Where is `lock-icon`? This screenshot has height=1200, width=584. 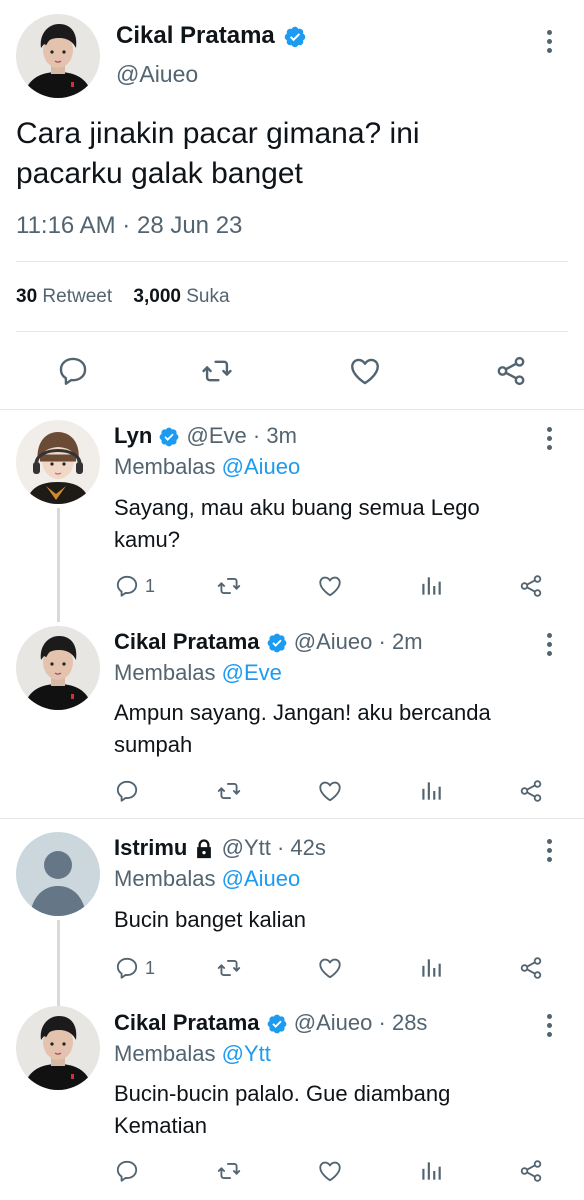
lock-icon is located at coordinates (204, 849).